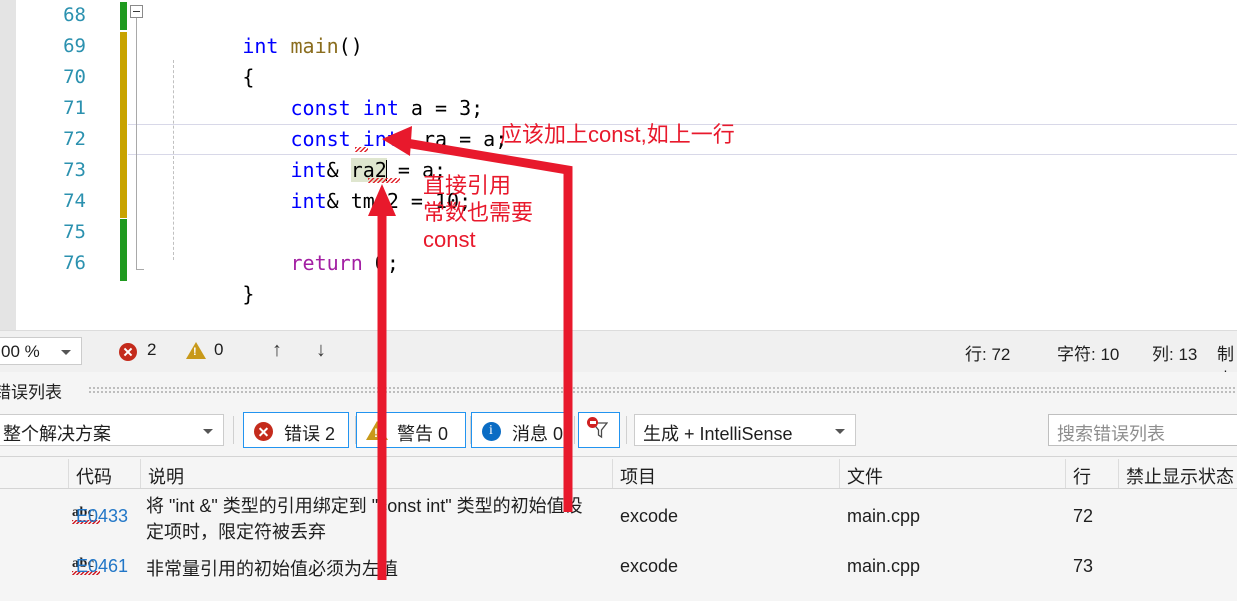 The width and height of the screenshot is (1237, 601). What do you see at coordinates (196, 350) in the screenshot?
I see `warning-count-icon` at bounding box center [196, 350].